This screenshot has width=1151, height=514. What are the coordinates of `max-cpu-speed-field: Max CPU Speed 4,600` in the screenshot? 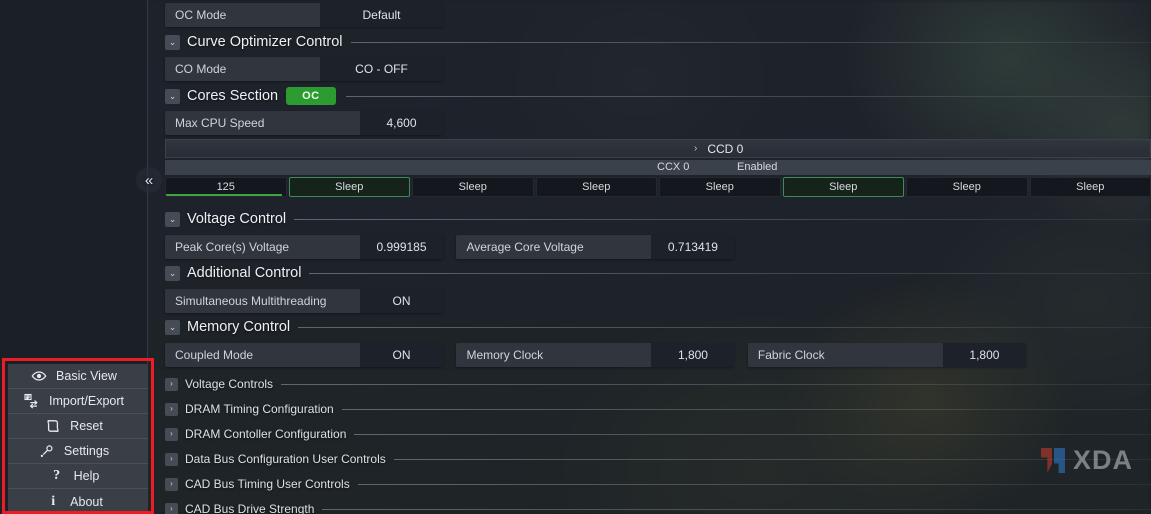 It's located at (304, 123).